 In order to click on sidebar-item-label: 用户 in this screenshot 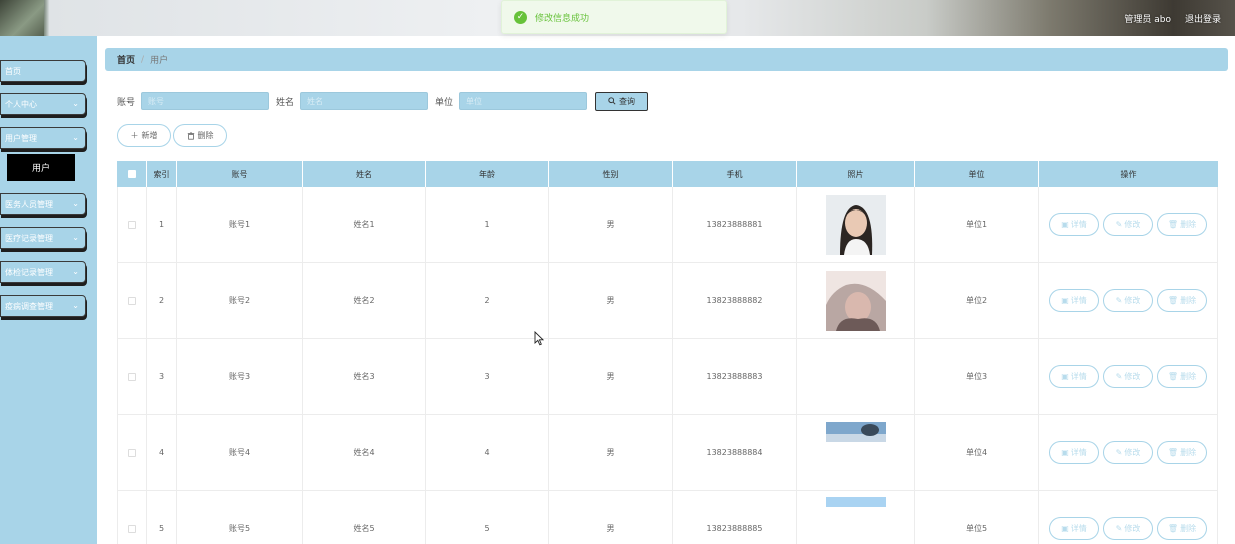, I will do `click(40, 169)`.